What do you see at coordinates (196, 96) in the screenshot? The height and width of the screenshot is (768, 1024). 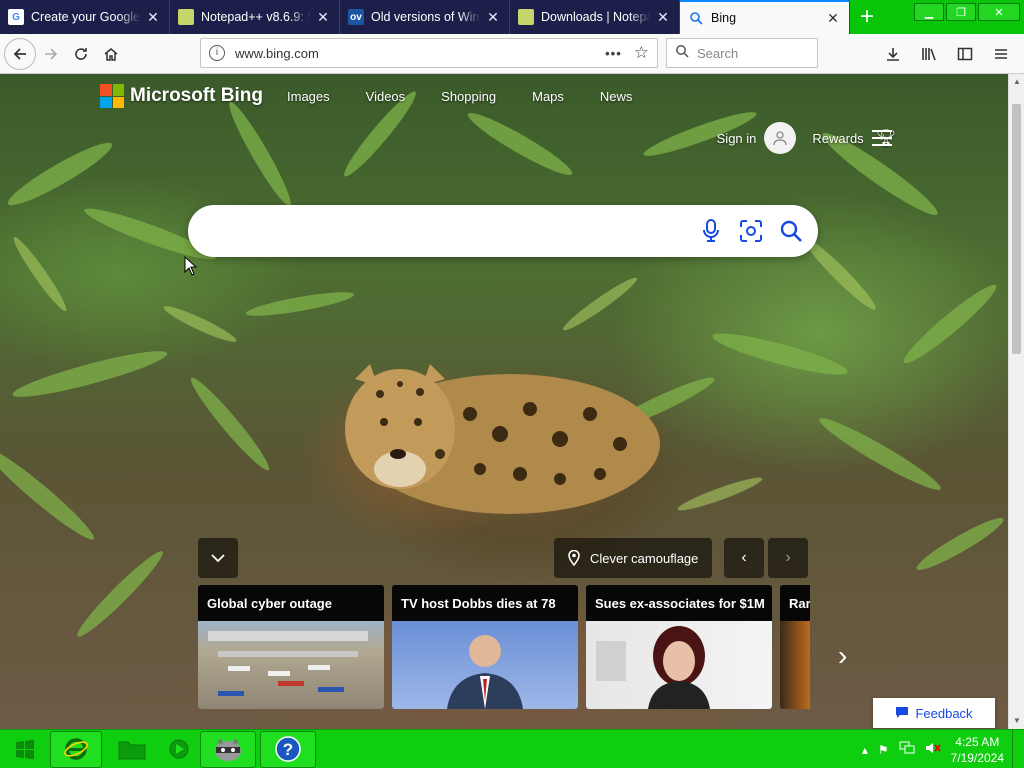 I see `brand-name: Microsoft Bing` at bounding box center [196, 96].